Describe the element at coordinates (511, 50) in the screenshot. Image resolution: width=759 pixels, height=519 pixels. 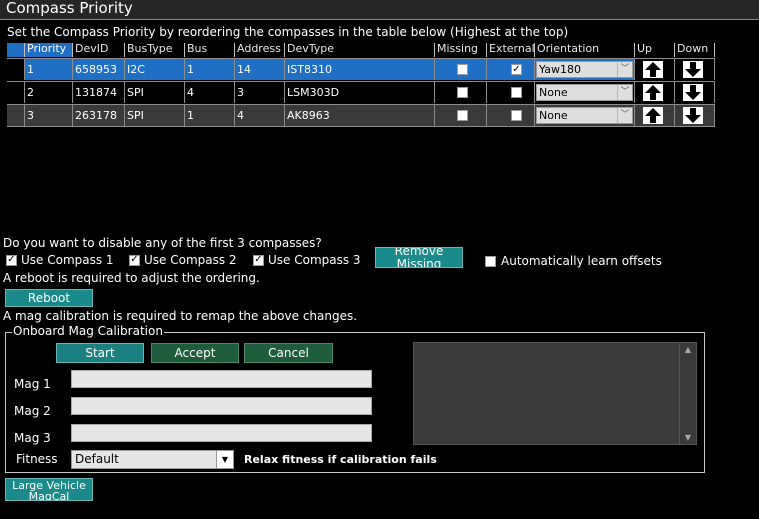
I see `col-header-external: External` at that location.